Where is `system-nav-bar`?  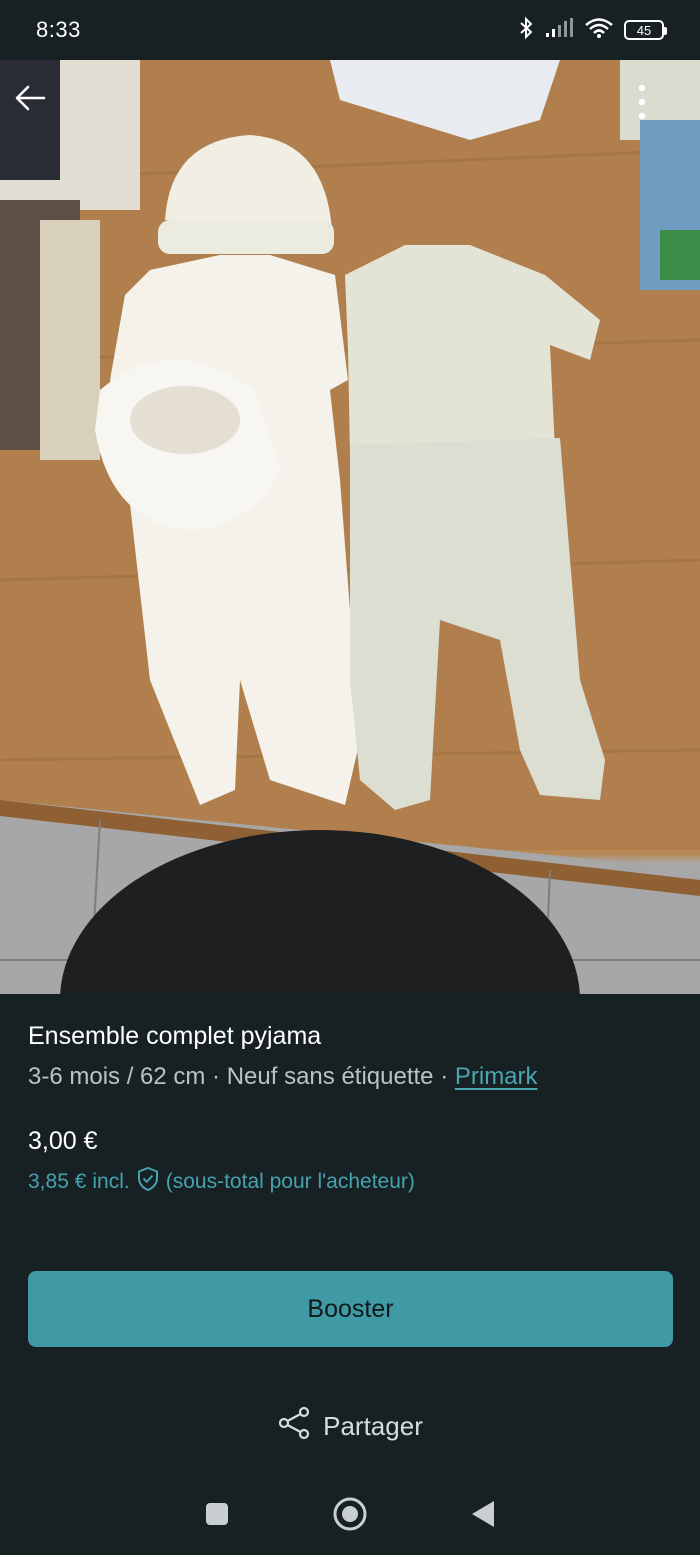
system-nav-bar is located at coordinates (350, 1516).